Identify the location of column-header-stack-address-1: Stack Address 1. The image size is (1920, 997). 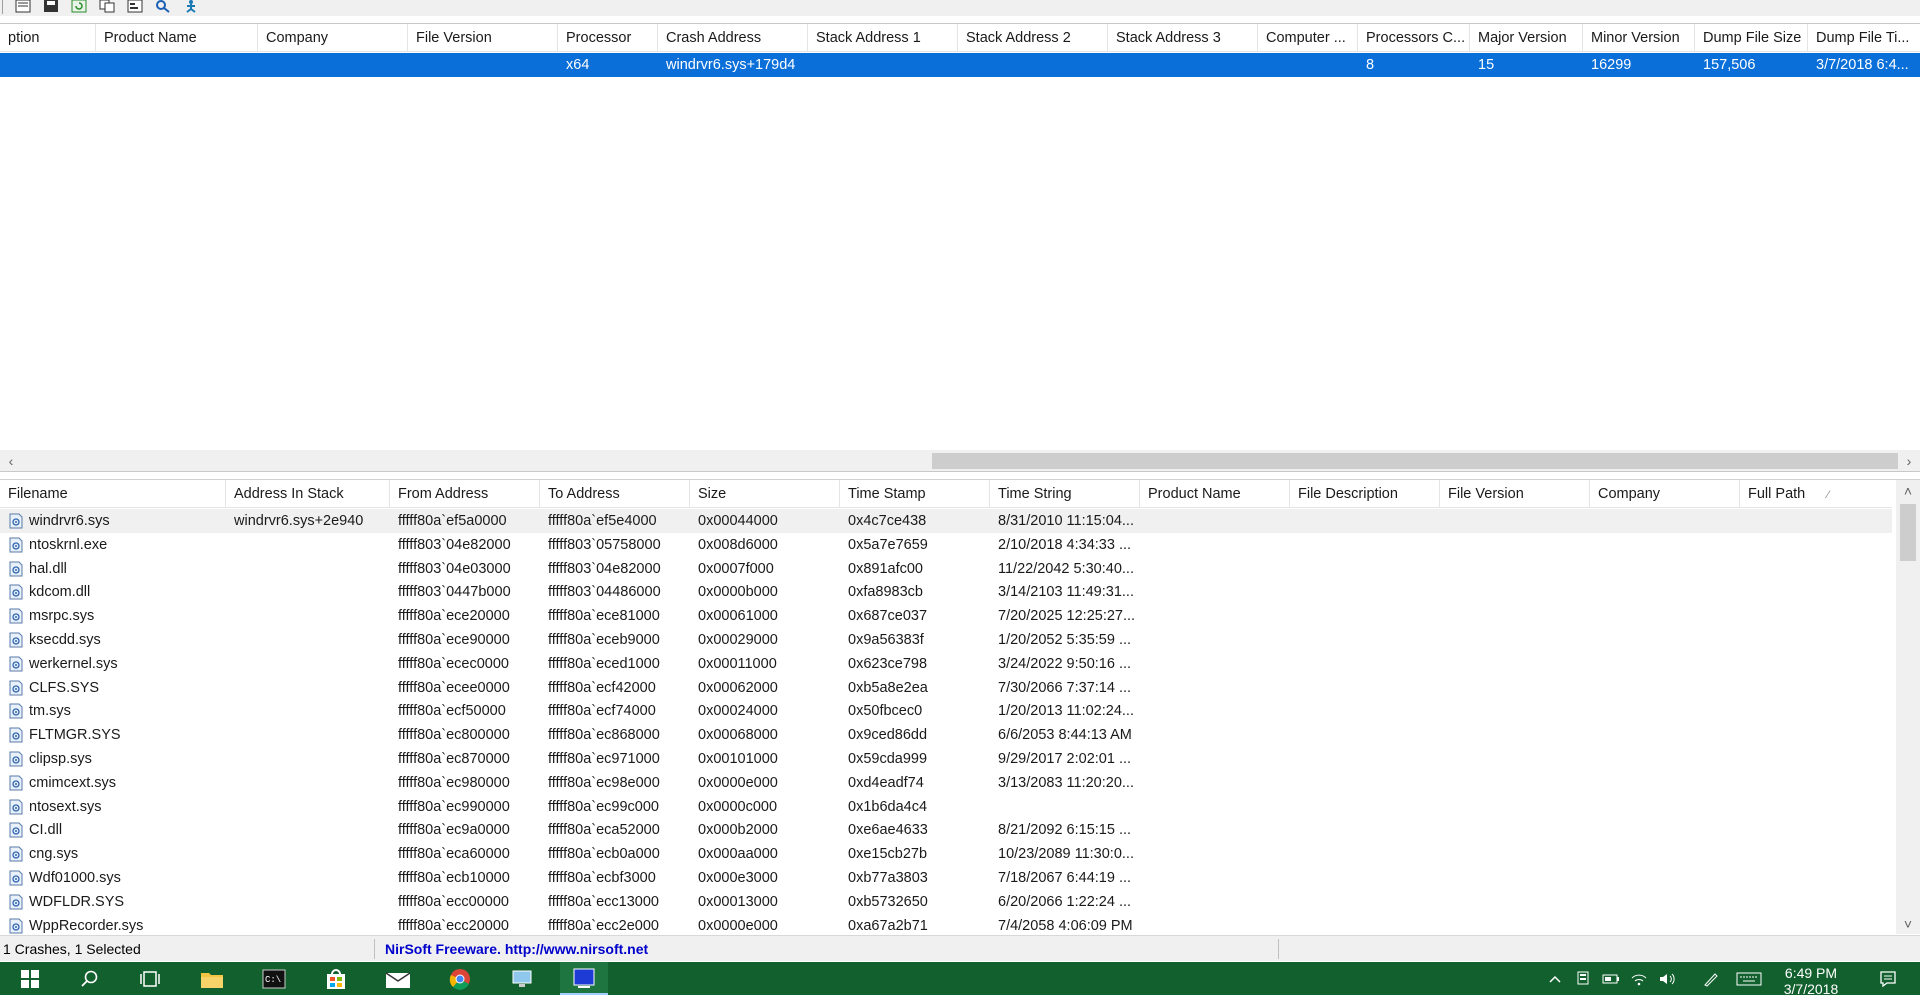
(883, 38).